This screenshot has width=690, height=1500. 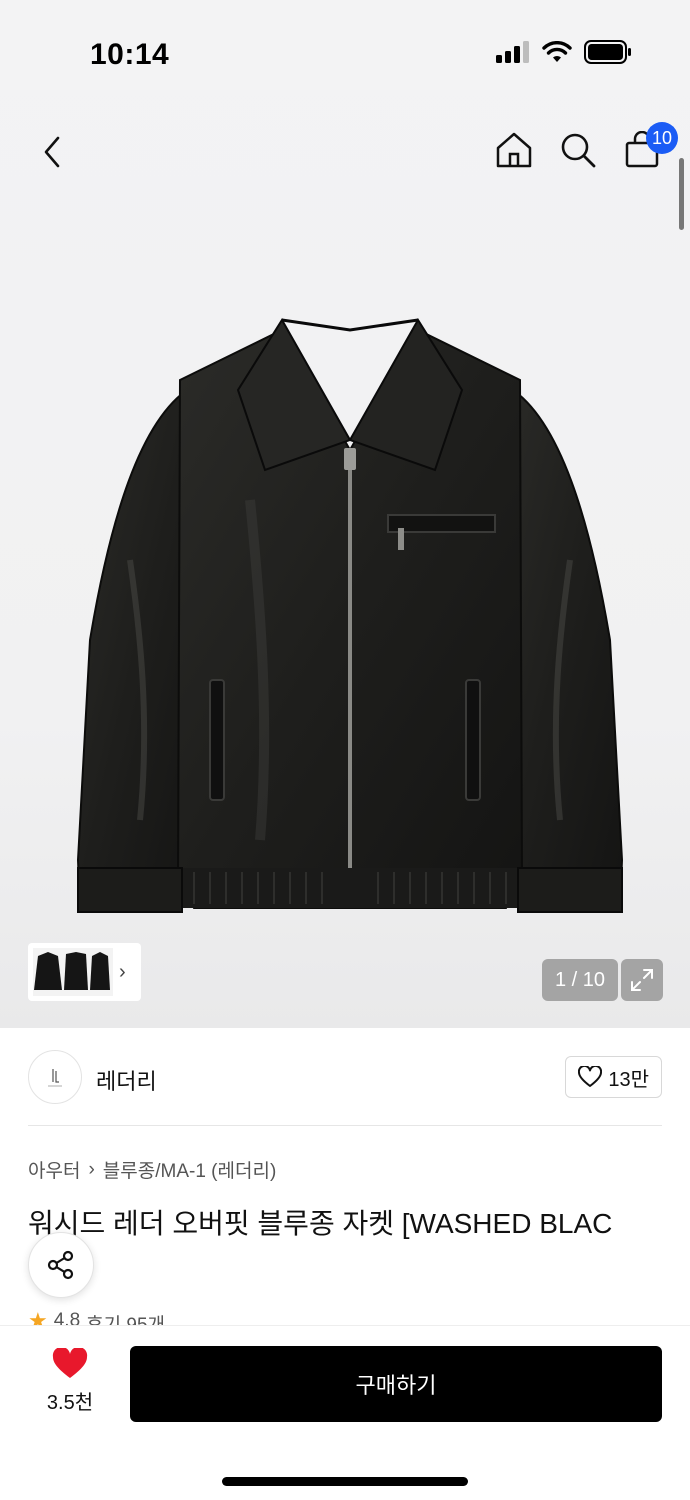 I want to click on brand-like-button: 13만, so click(x=613, y=1077).